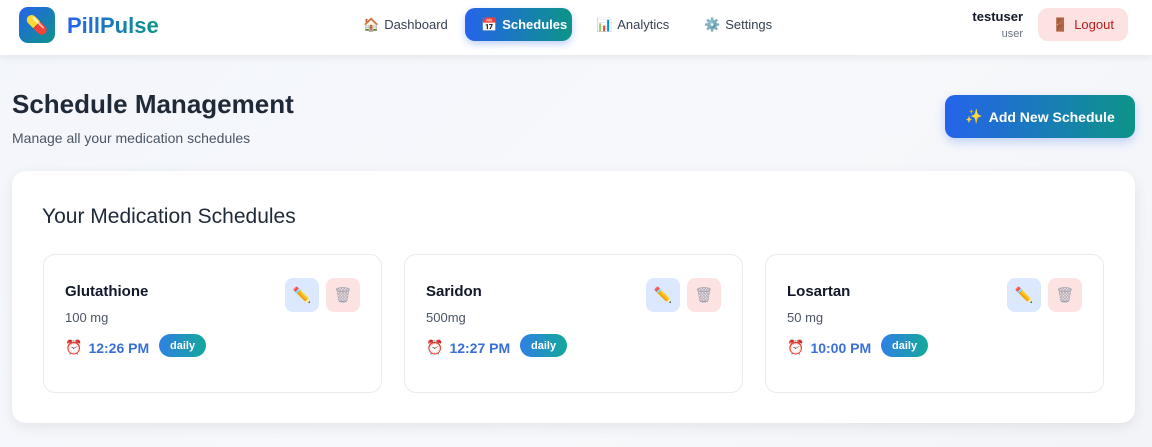 The width and height of the screenshot is (1152, 447). I want to click on medication-name: Losartan, so click(819, 291).